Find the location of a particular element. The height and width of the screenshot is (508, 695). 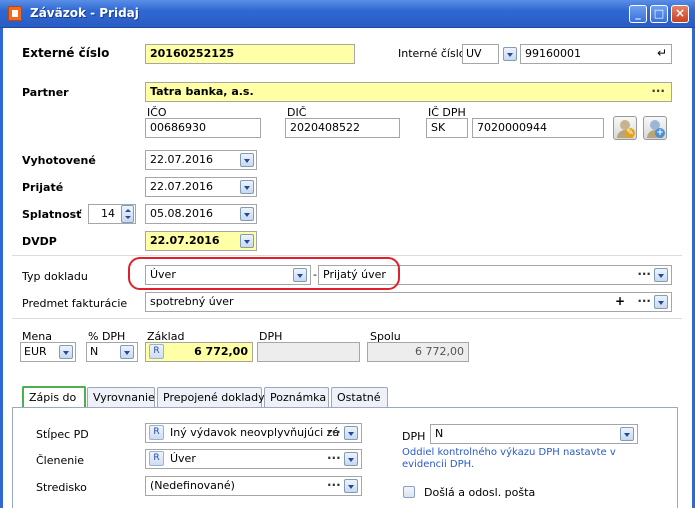

icdph-prefix-input: SK is located at coordinates (447, 128).